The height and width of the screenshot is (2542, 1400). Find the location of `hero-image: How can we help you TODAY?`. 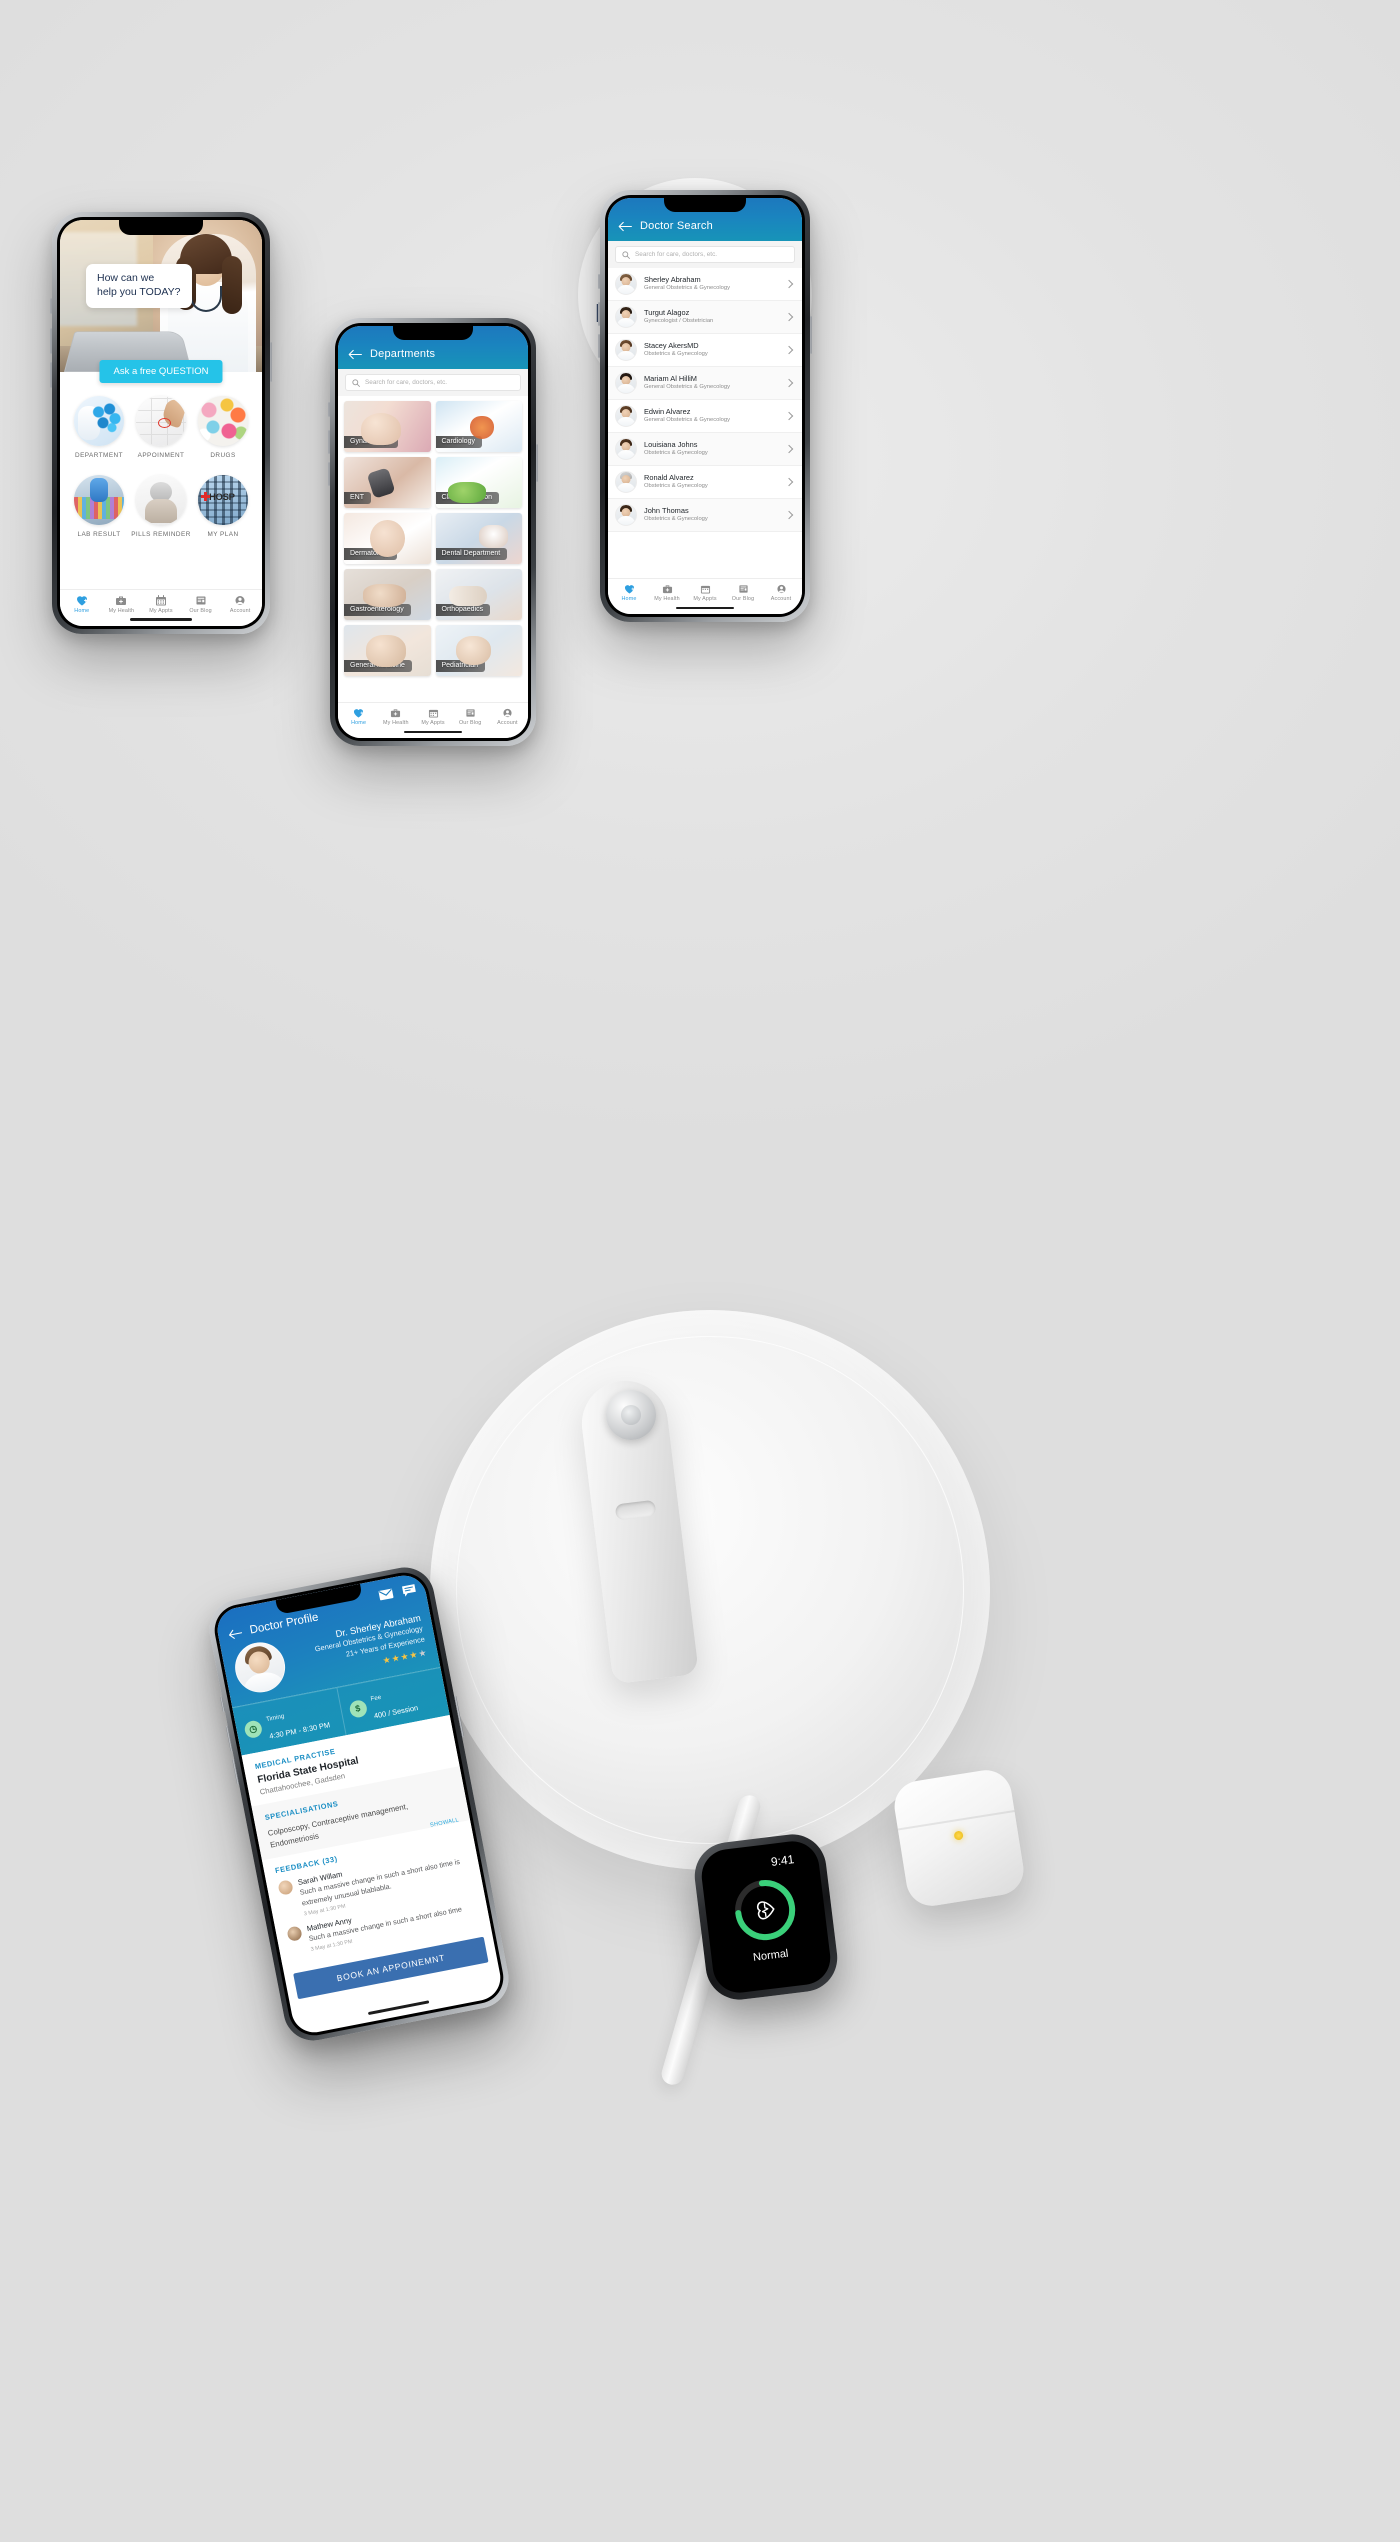

hero-image: How can we help you TODAY? is located at coordinates (161, 296).